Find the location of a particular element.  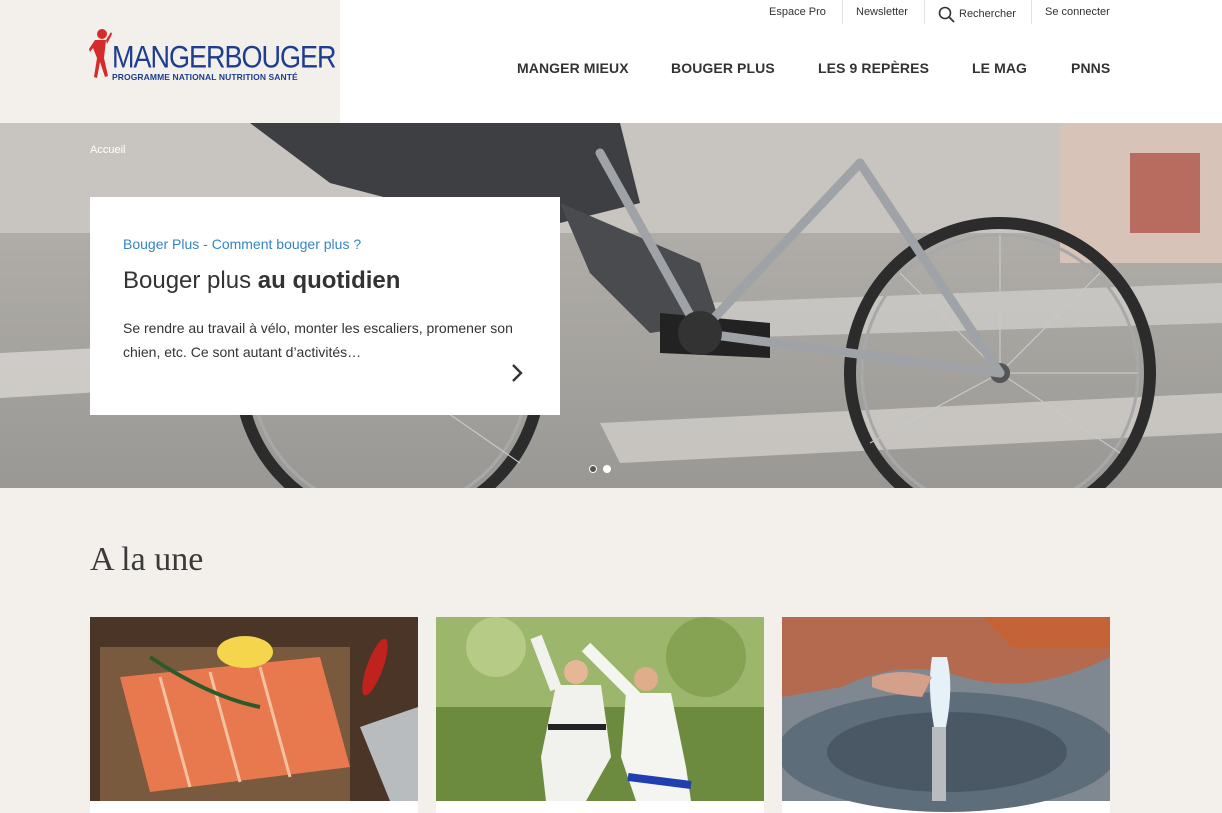

search-button: Rechercher is located at coordinates (977, 14).